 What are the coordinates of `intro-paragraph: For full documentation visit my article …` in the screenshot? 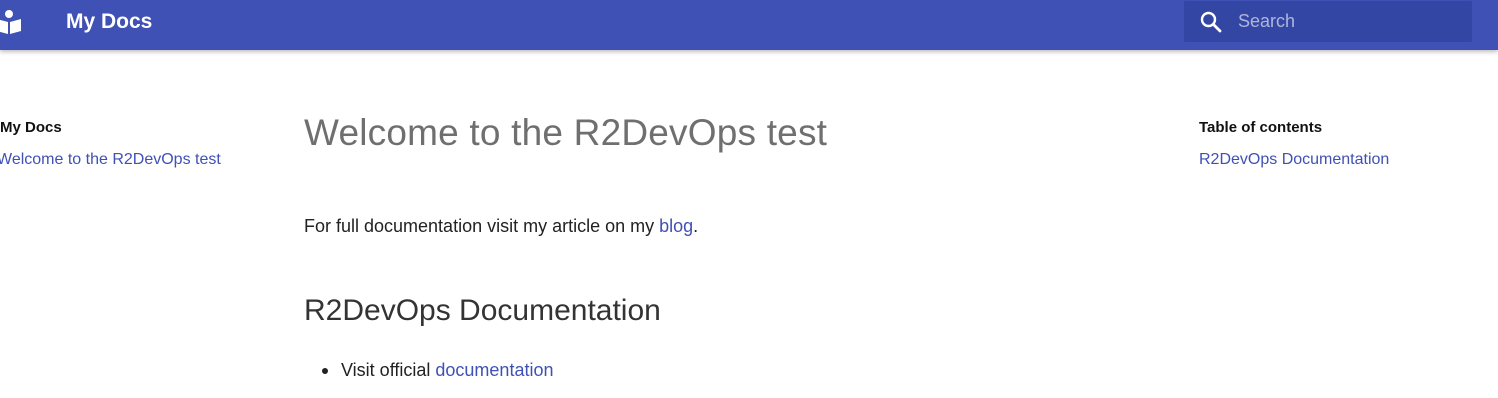 It's located at (501, 226).